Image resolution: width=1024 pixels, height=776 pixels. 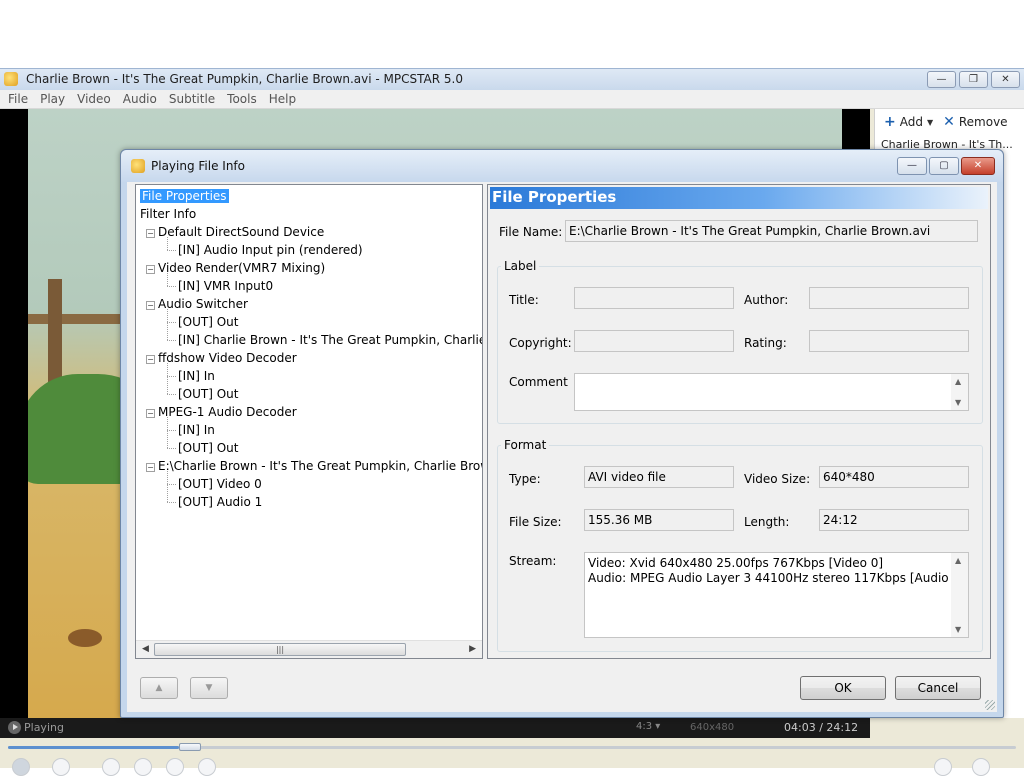 I want to click on next-button, so click(x=207, y=767).